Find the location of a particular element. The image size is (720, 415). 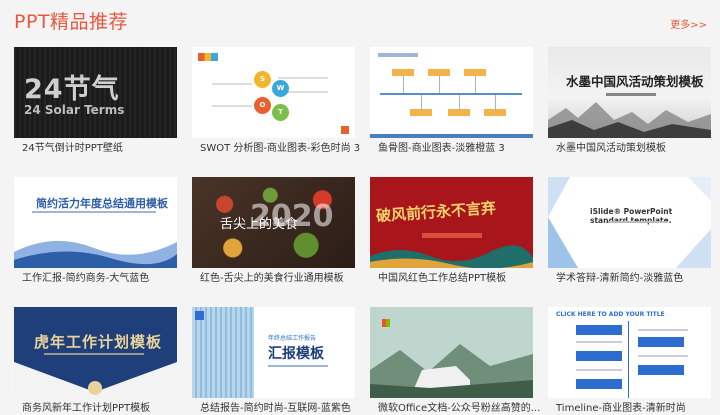

footer-decoration is located at coordinates (451, 136).